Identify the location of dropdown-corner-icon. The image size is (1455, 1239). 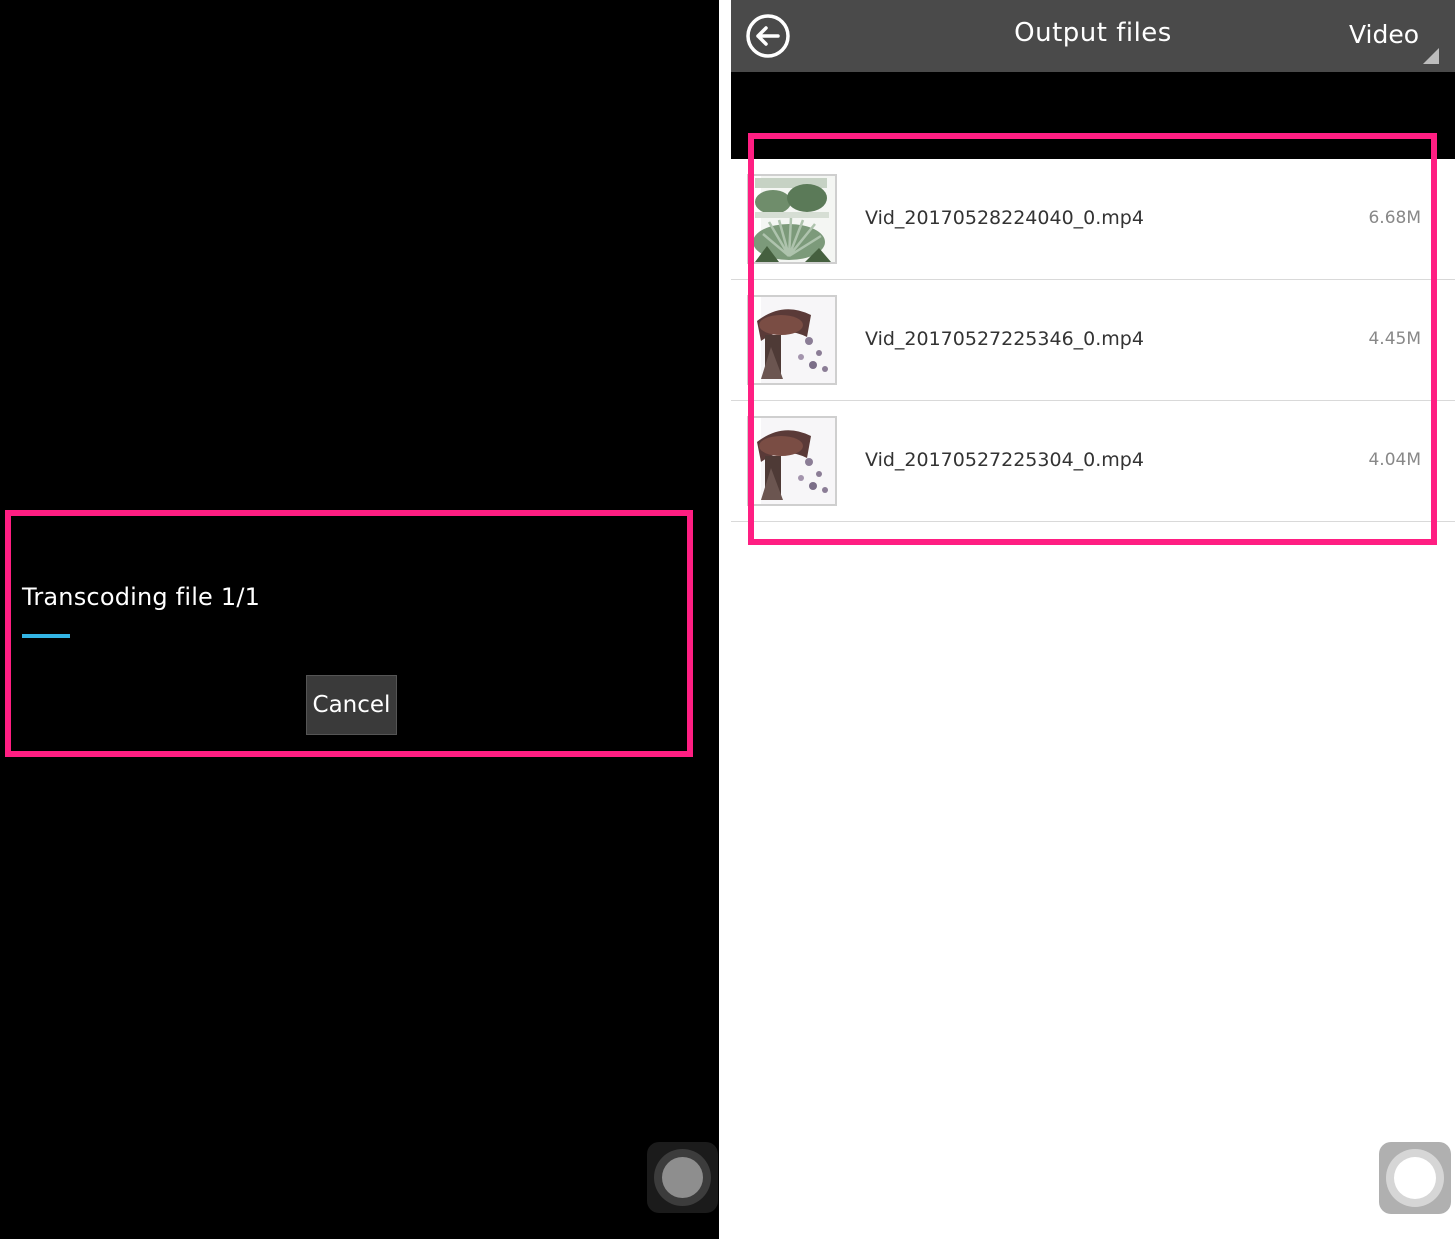
(1431, 56).